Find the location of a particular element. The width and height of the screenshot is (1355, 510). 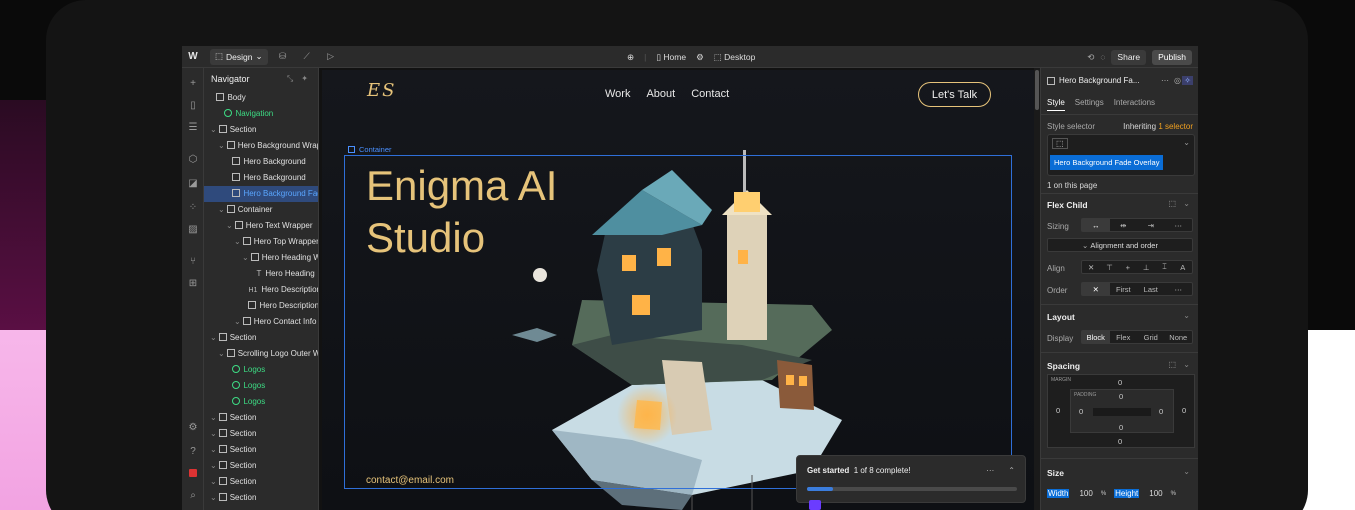

site-nav-work: Work is located at coordinates (617, 94).